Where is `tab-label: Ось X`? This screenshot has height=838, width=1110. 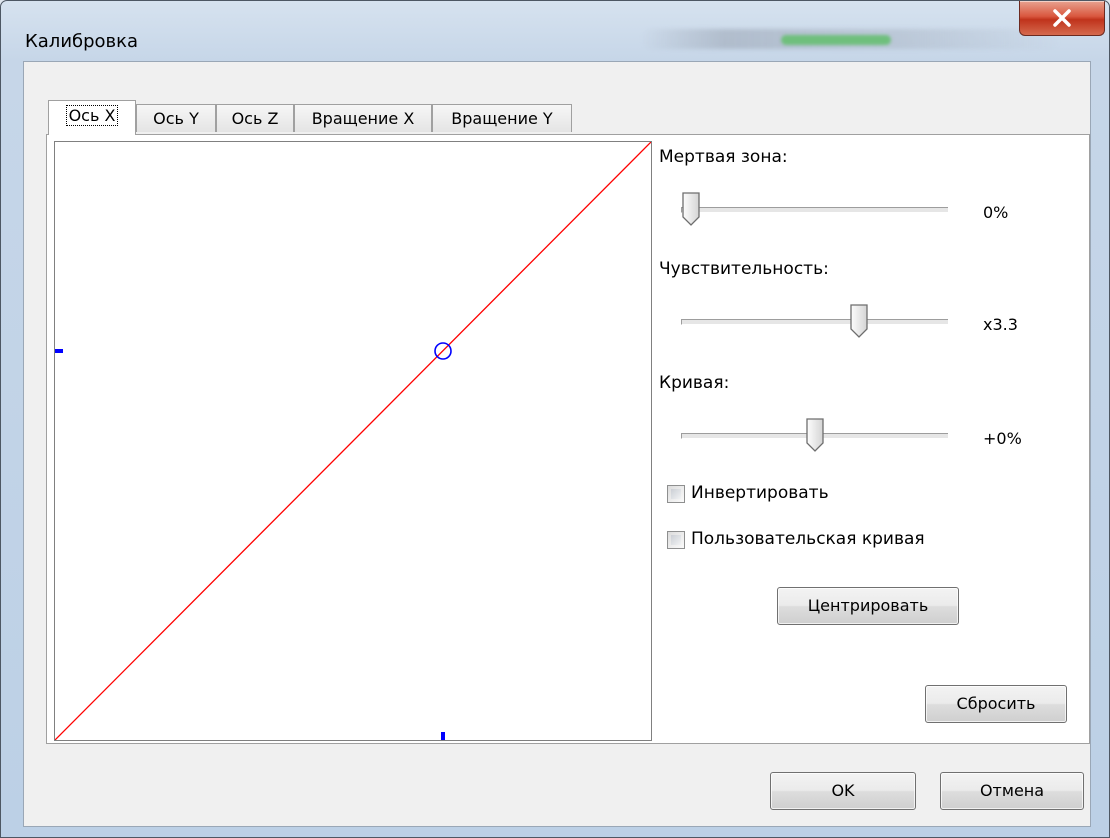 tab-label: Ось X is located at coordinates (92, 115).